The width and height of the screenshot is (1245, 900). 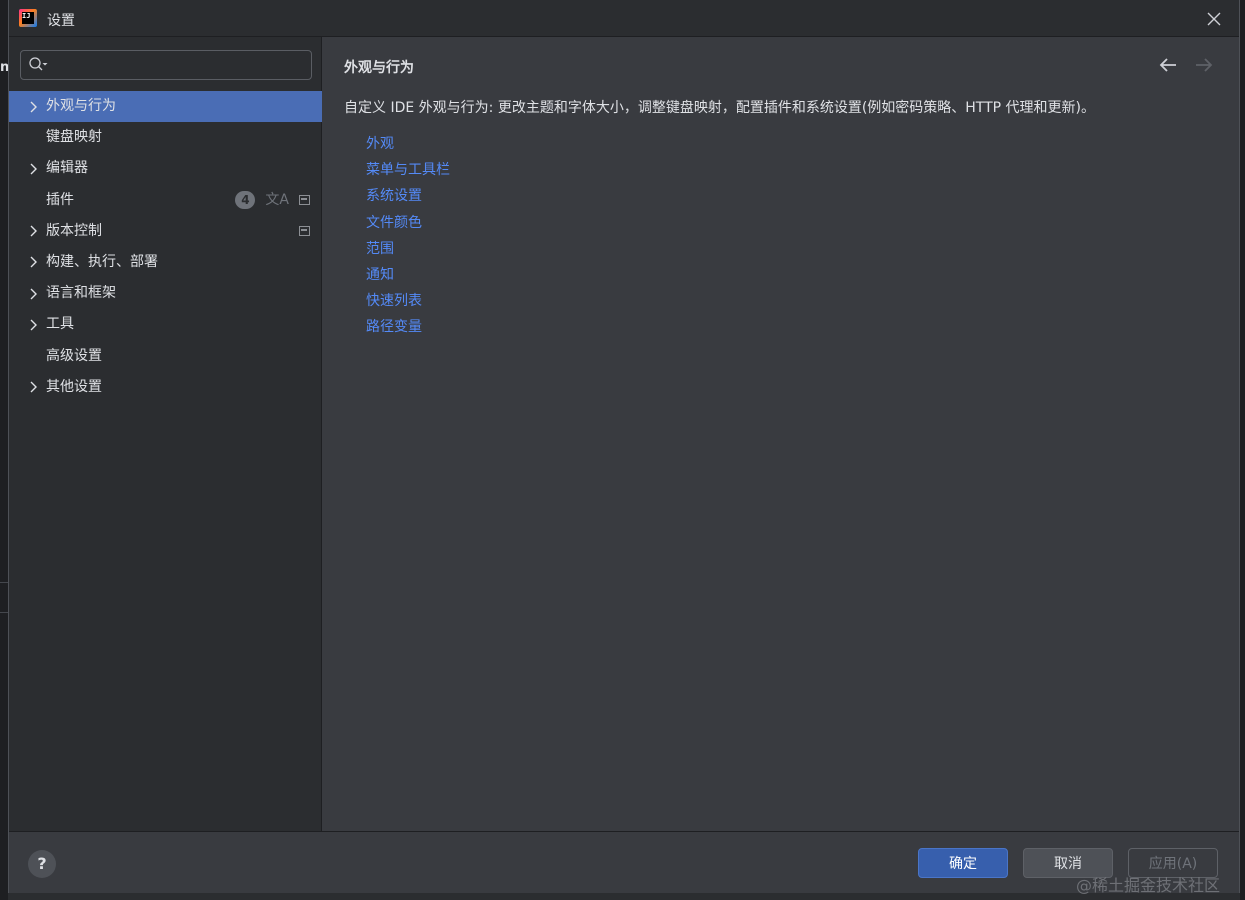 What do you see at coordinates (1148, 885) in the screenshot?
I see `watermark: @稀土掘金技术社区` at bounding box center [1148, 885].